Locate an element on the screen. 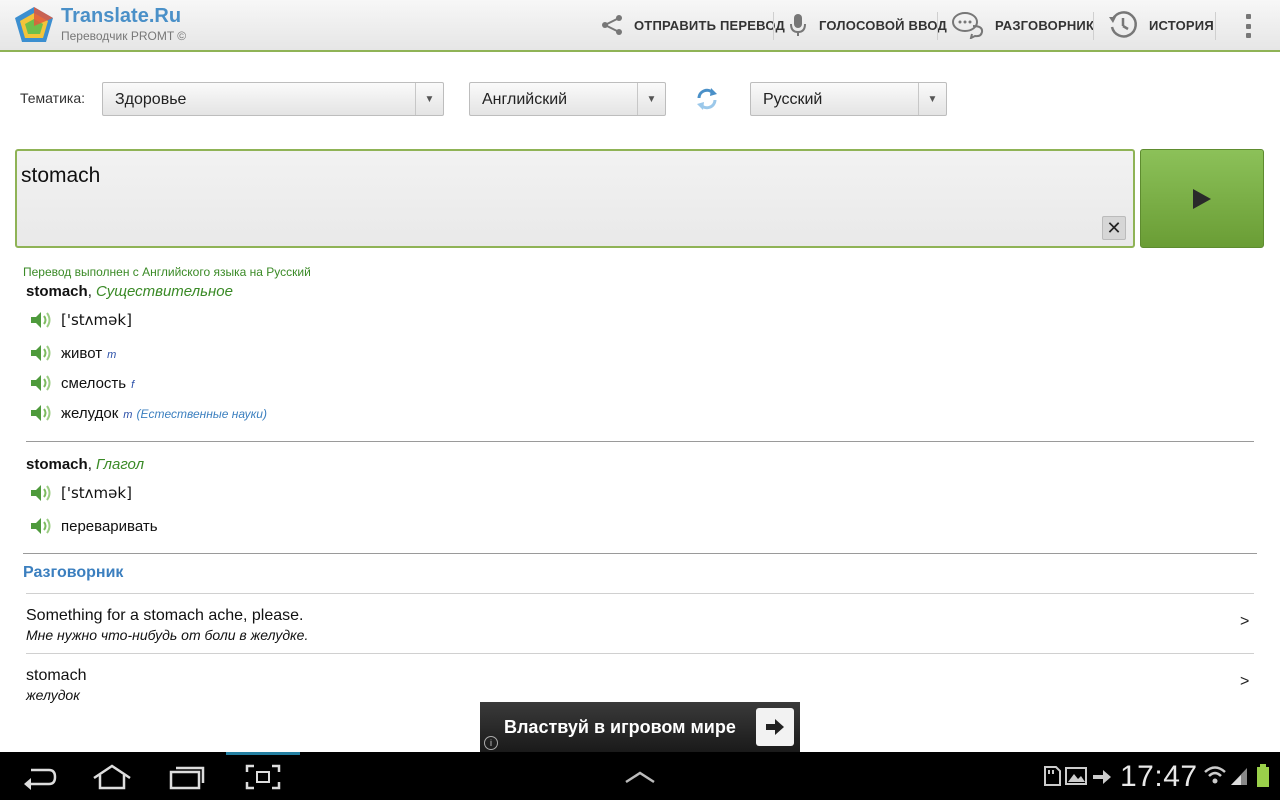 The height and width of the screenshot is (800, 1280). entry-word: stomach is located at coordinates (57, 464).